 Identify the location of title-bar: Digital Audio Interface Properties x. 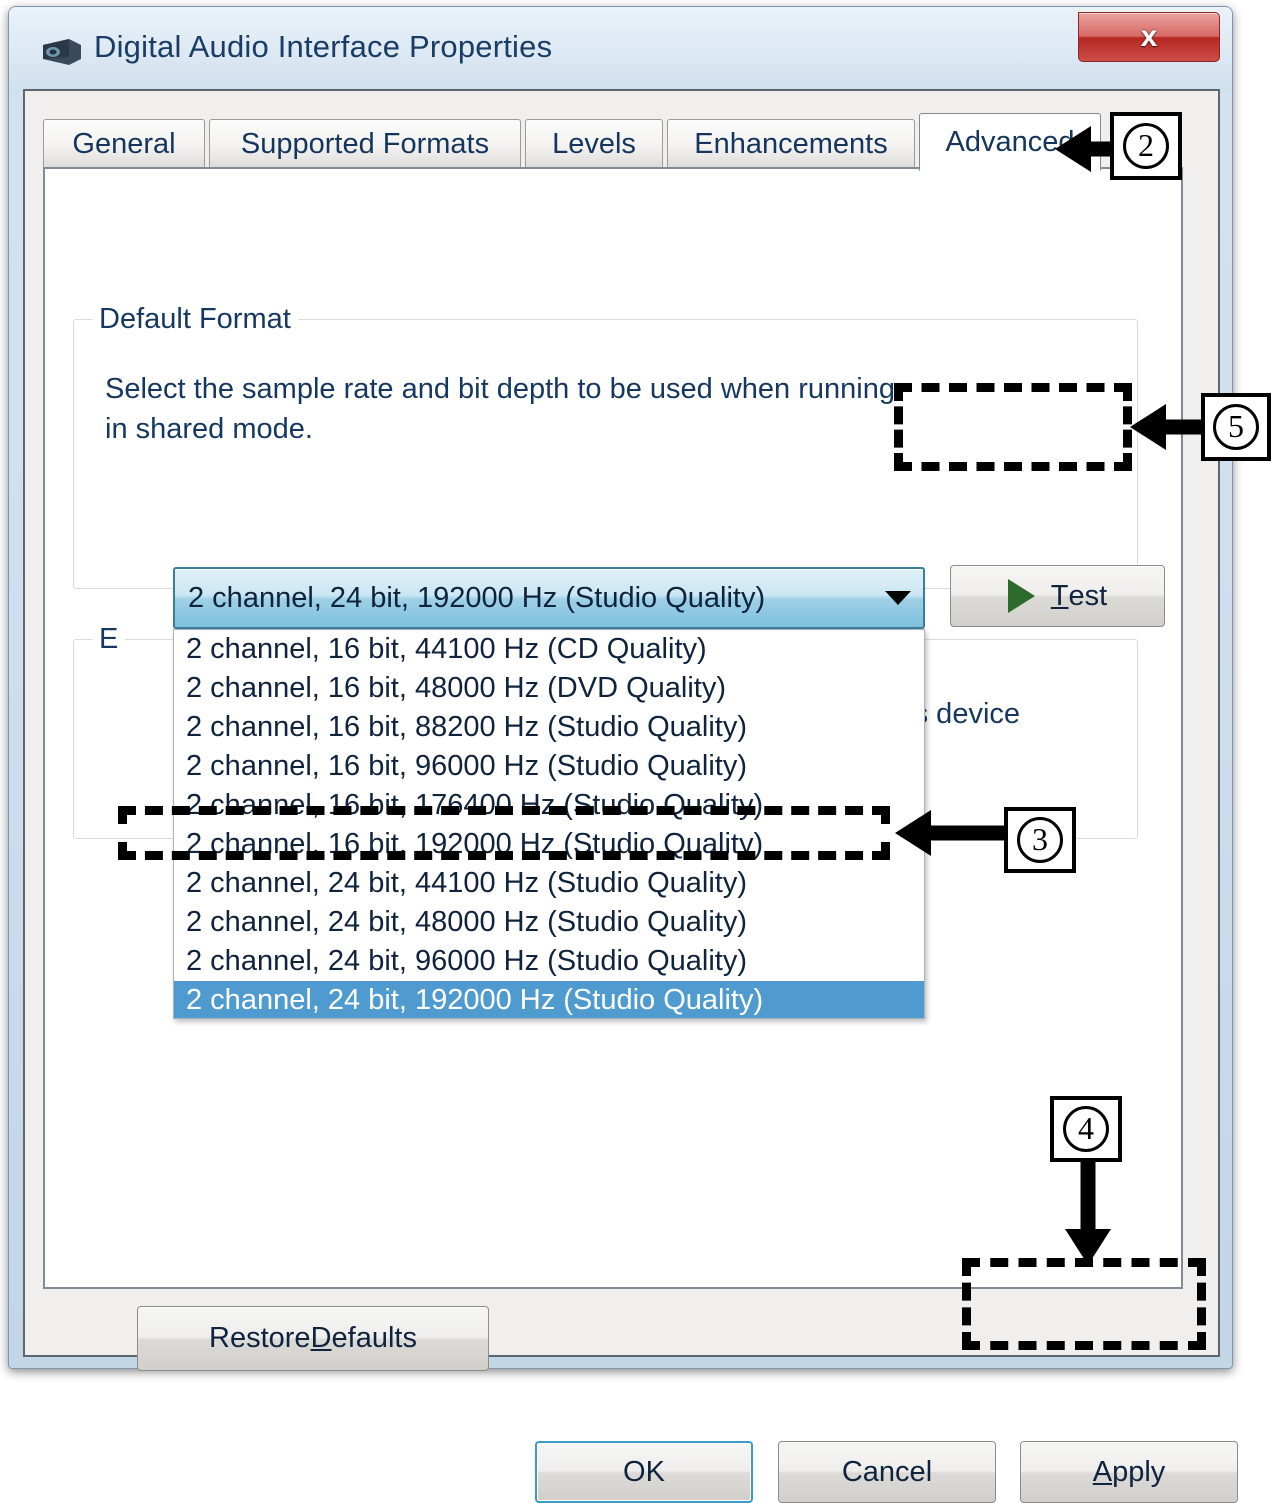
(620, 50).